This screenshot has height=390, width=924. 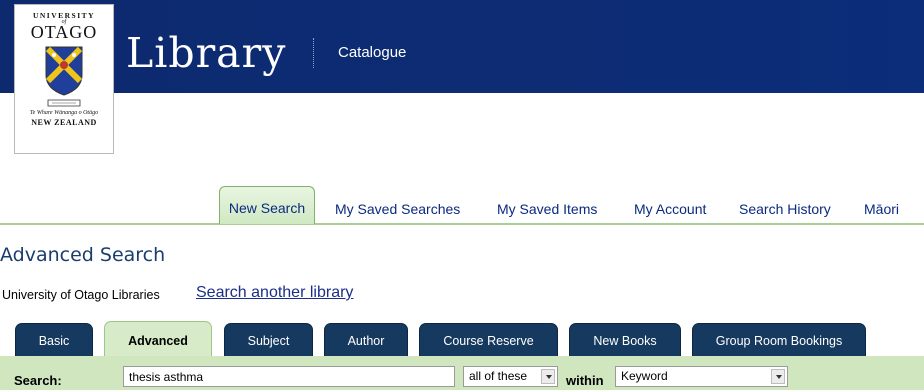 What do you see at coordinates (462, 224) in the screenshot?
I see `nav-divider` at bounding box center [462, 224].